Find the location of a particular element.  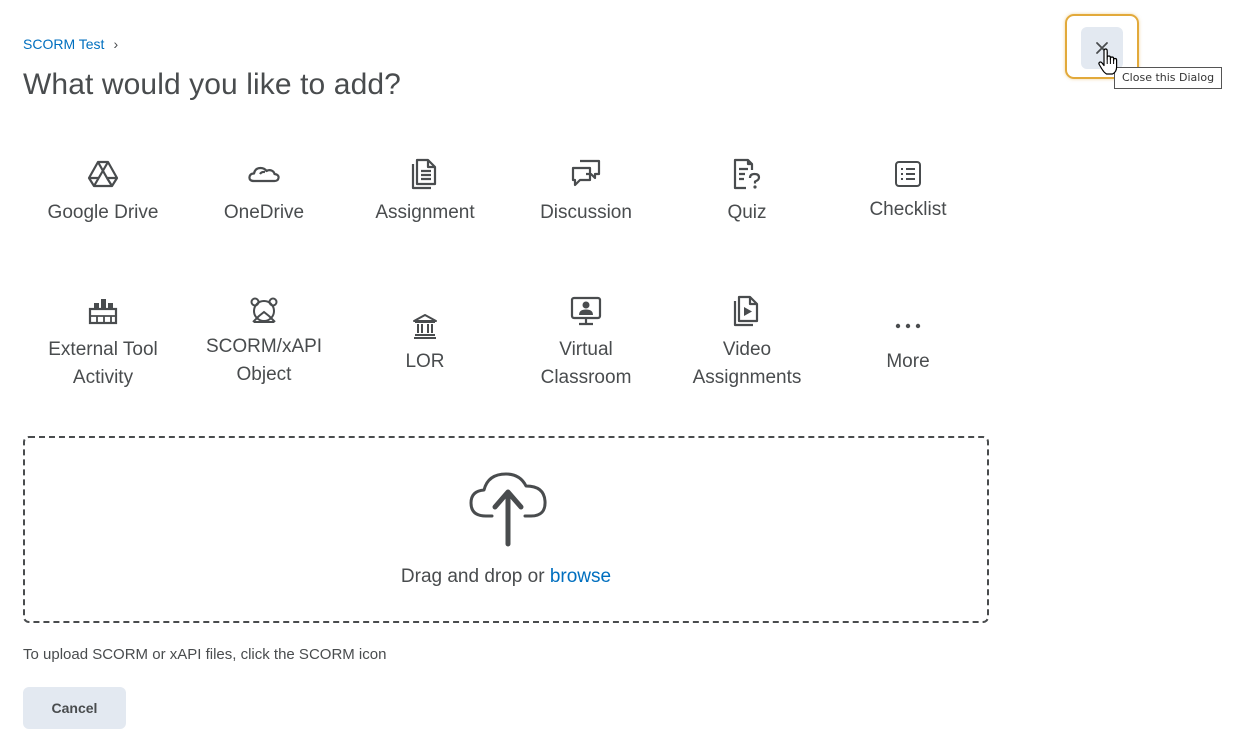

virtual-classroom-icon is located at coordinates (586, 311).